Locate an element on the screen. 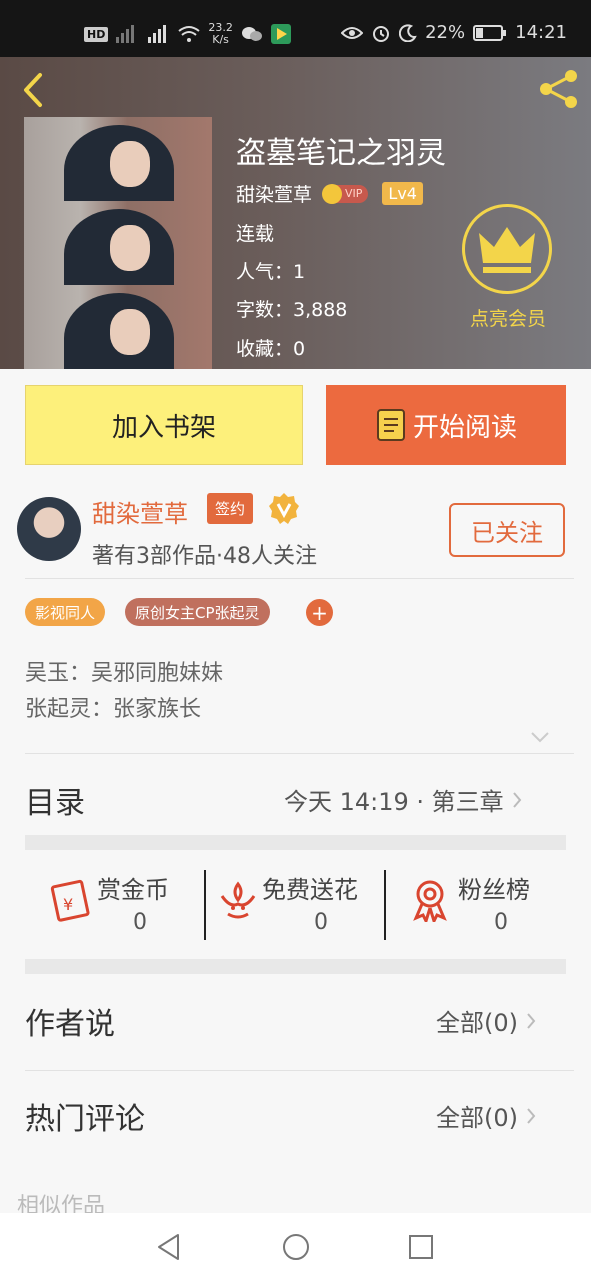  add-tag-button: + is located at coordinates (319, 612).